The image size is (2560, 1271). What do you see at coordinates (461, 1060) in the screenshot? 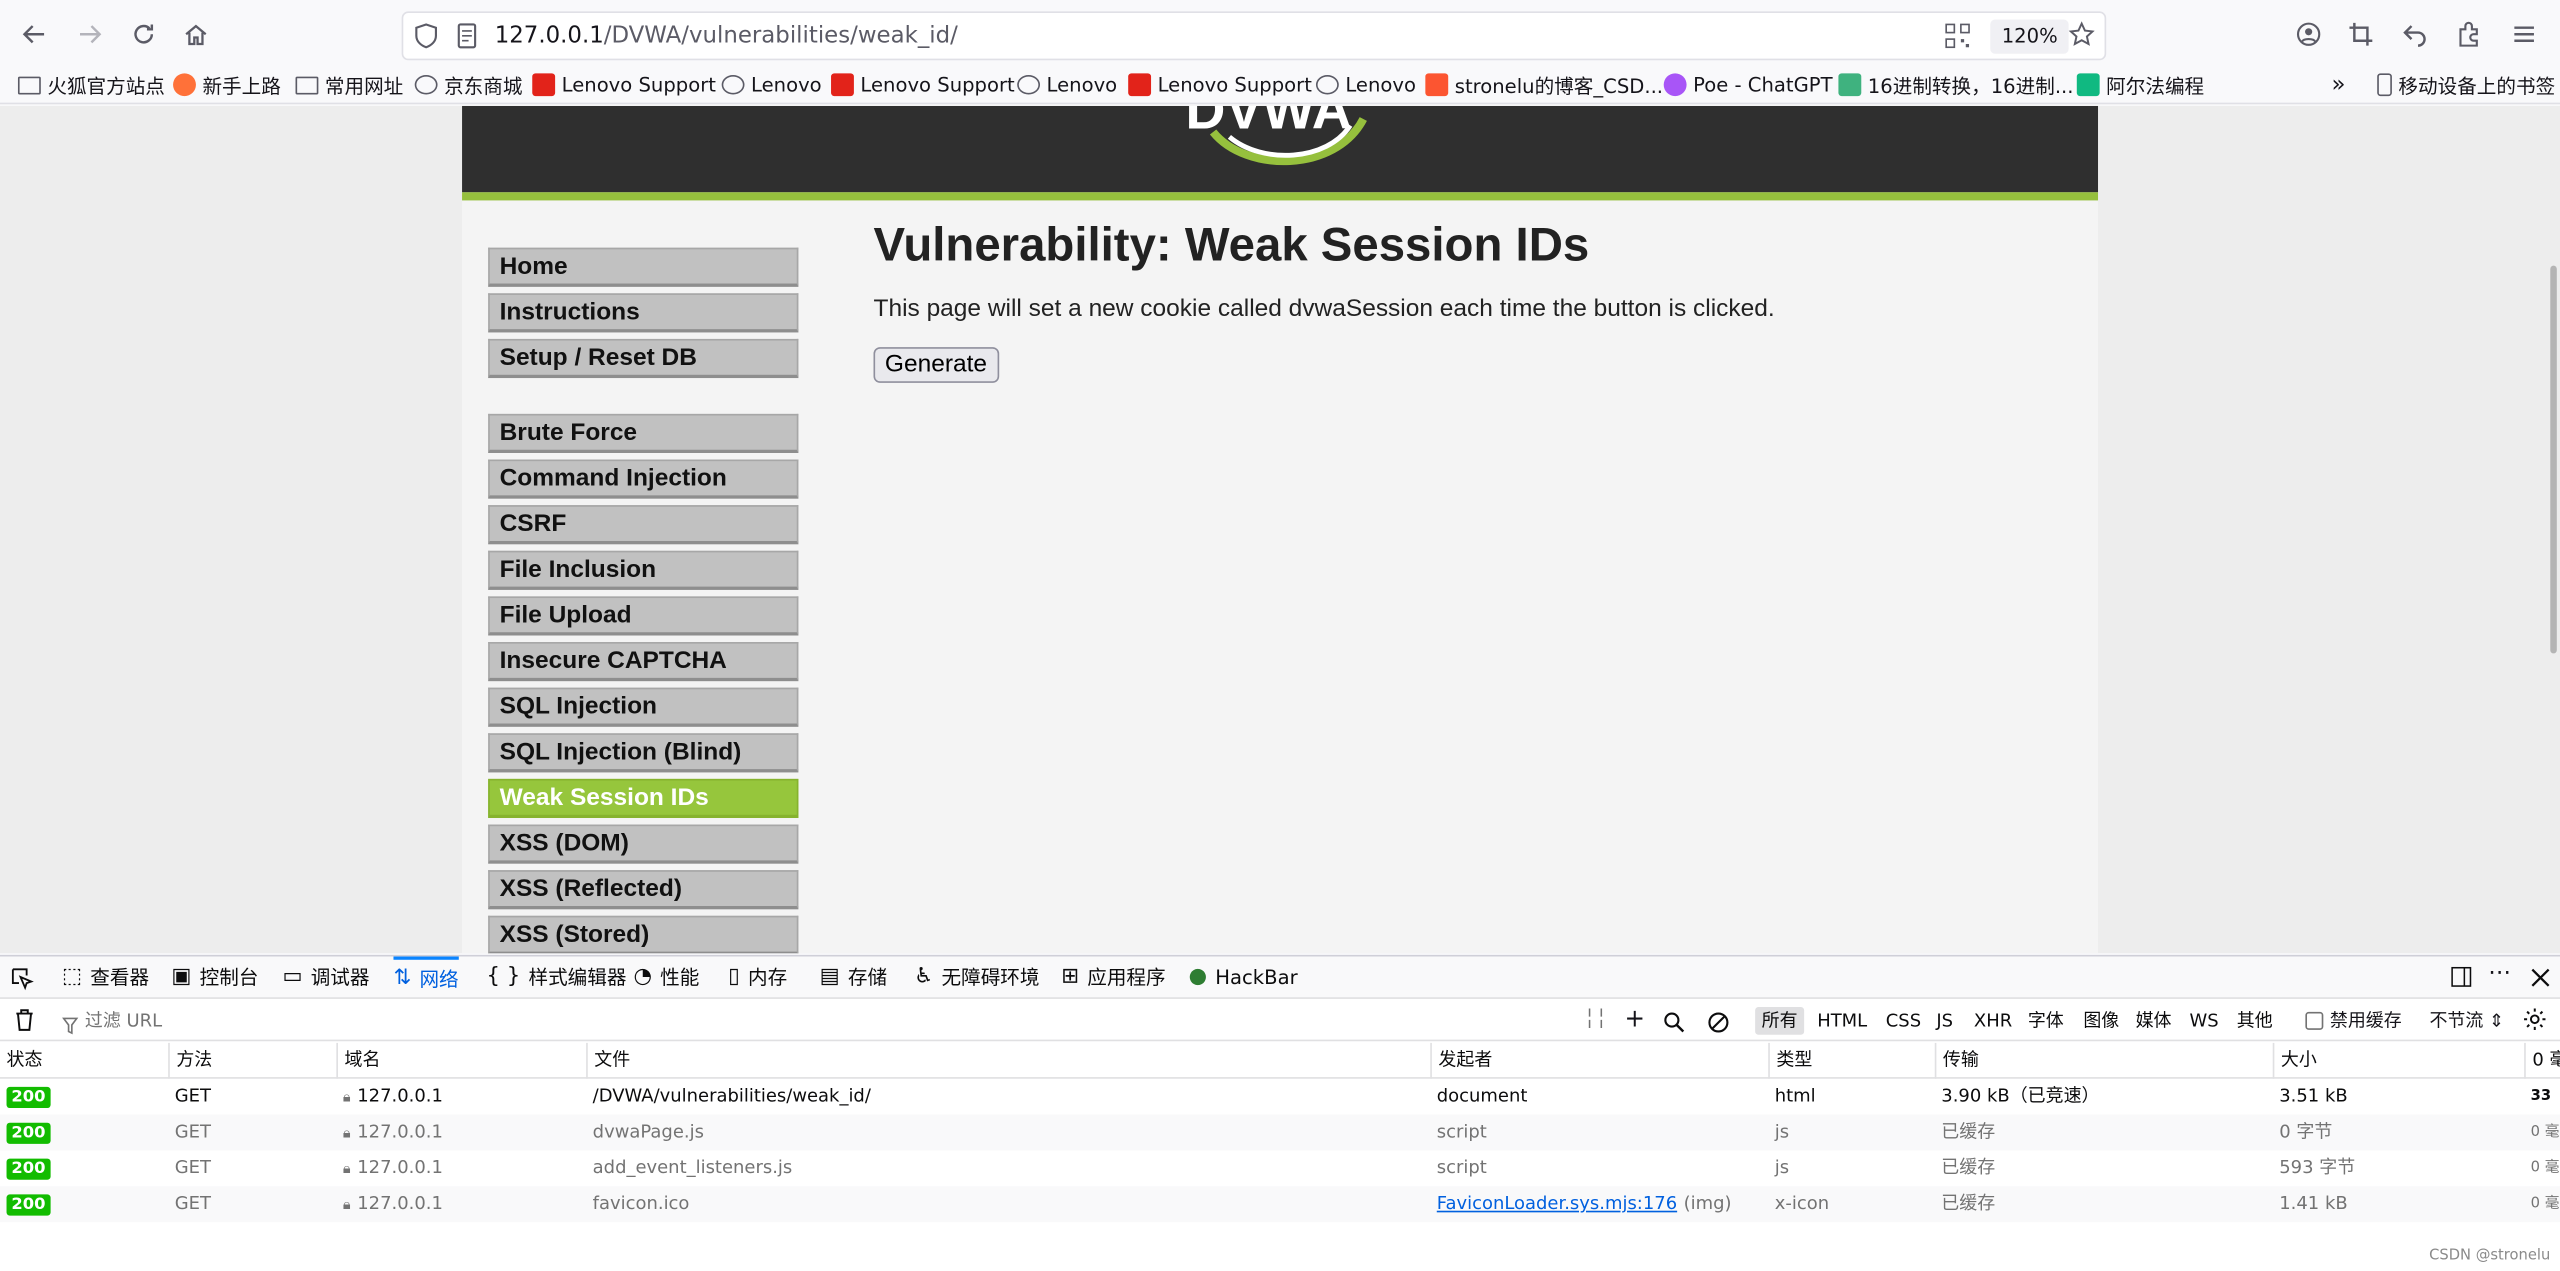
I see `column-header: 域名` at bounding box center [461, 1060].